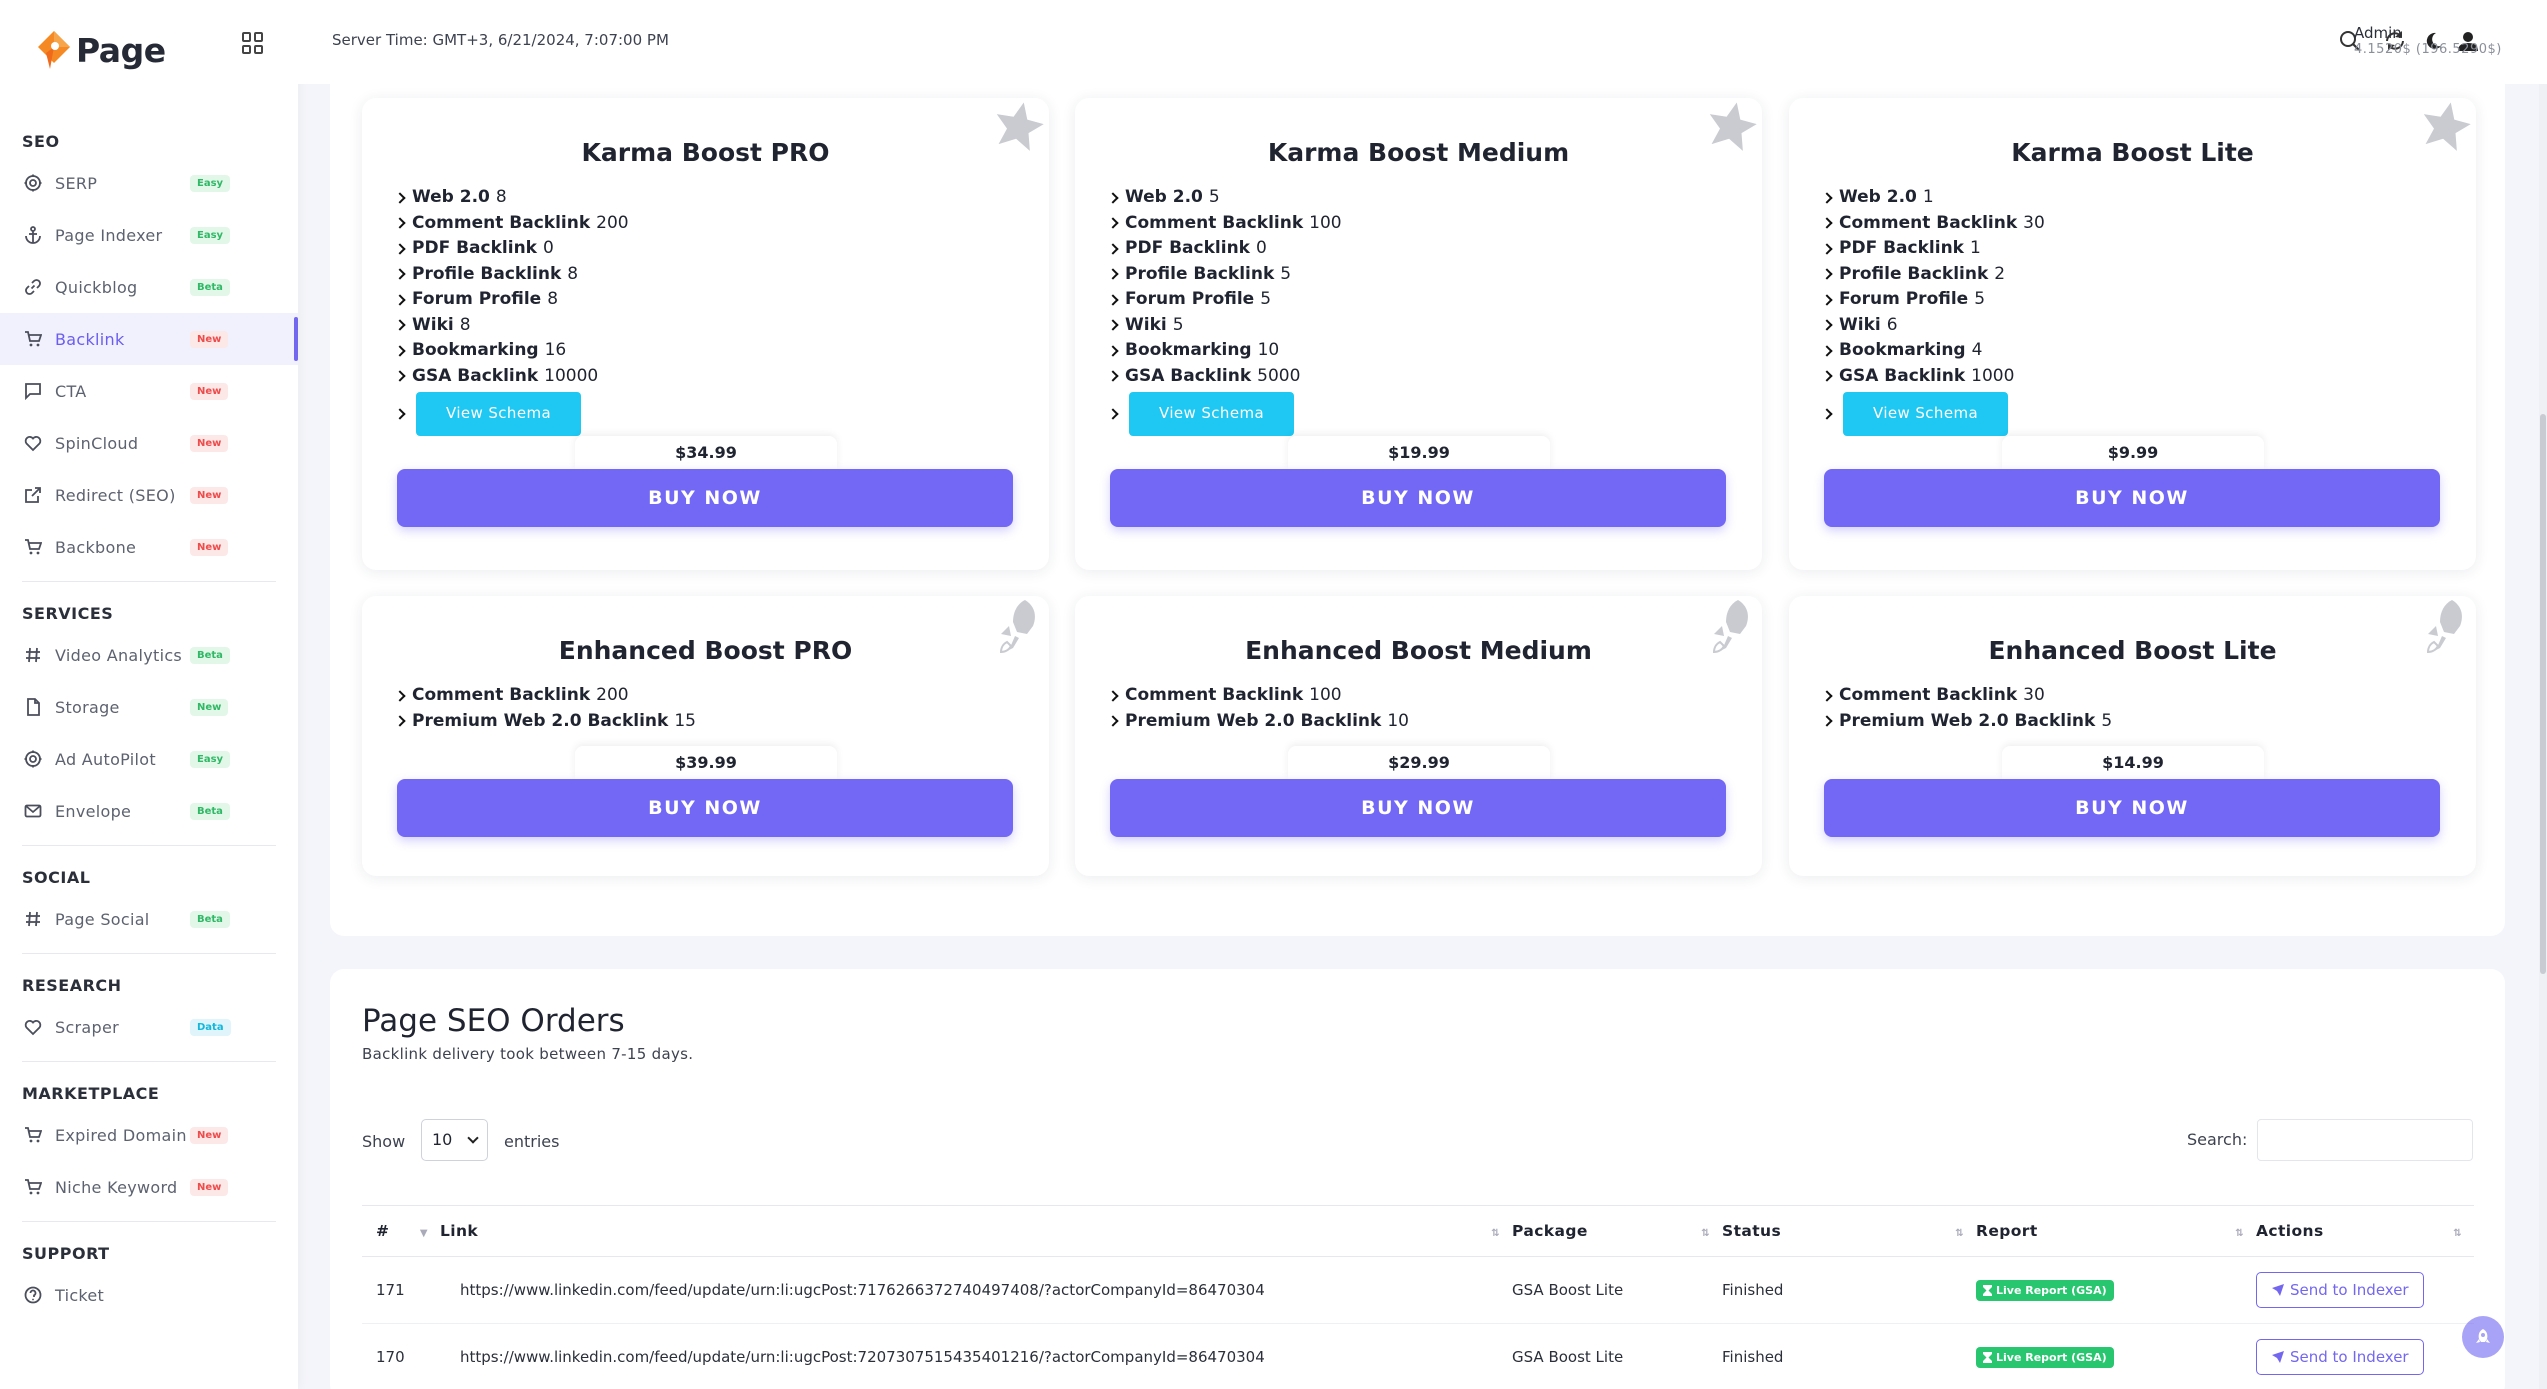  What do you see at coordinates (2148, 224) in the screenshot?
I see `package-feature: Comment Backlink 30` at bounding box center [2148, 224].